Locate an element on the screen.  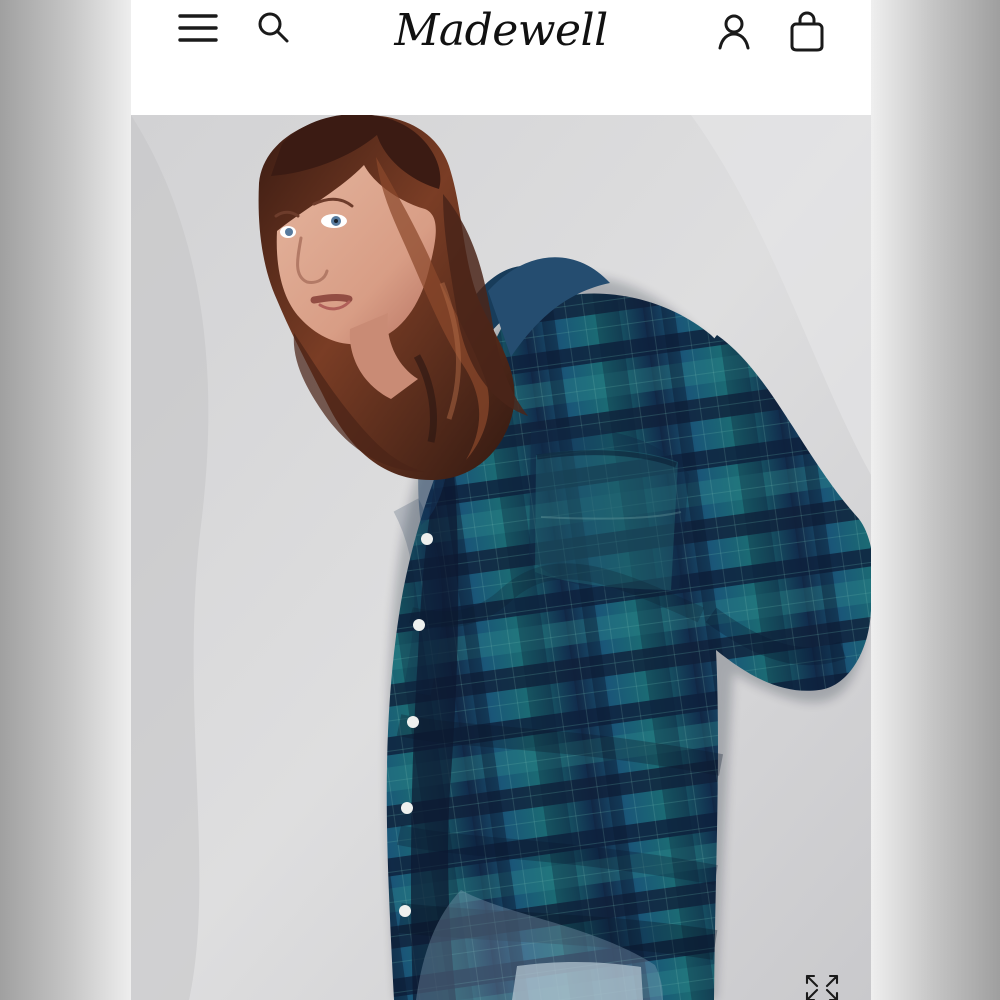
header-spacer is located at coordinates (501, 101).